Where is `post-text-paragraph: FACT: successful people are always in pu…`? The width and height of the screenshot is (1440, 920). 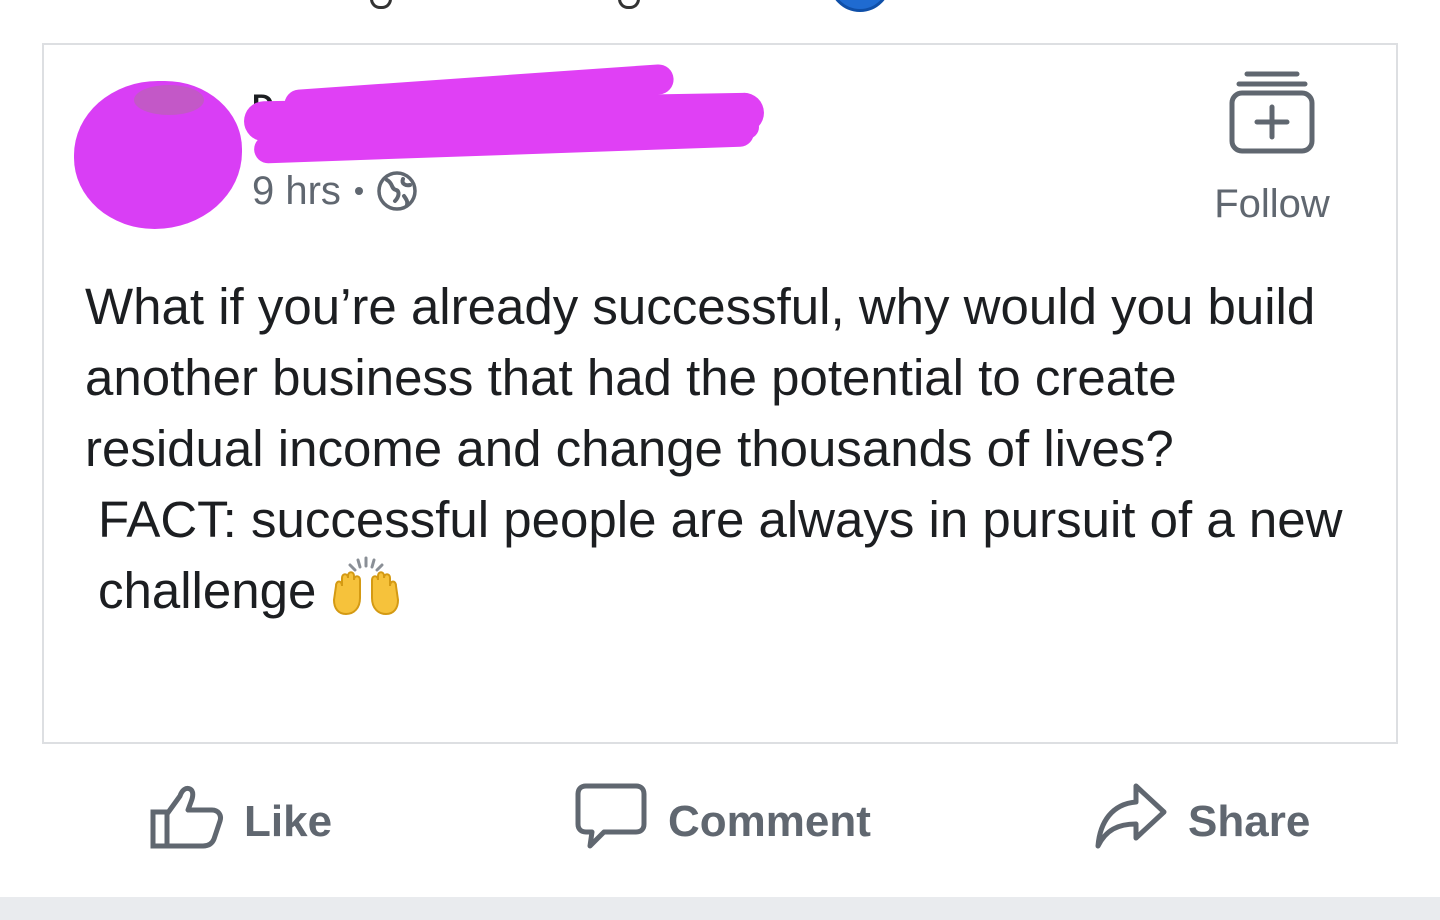
post-text-paragraph: FACT: successful people are always in pu… is located at coordinates (725, 555).